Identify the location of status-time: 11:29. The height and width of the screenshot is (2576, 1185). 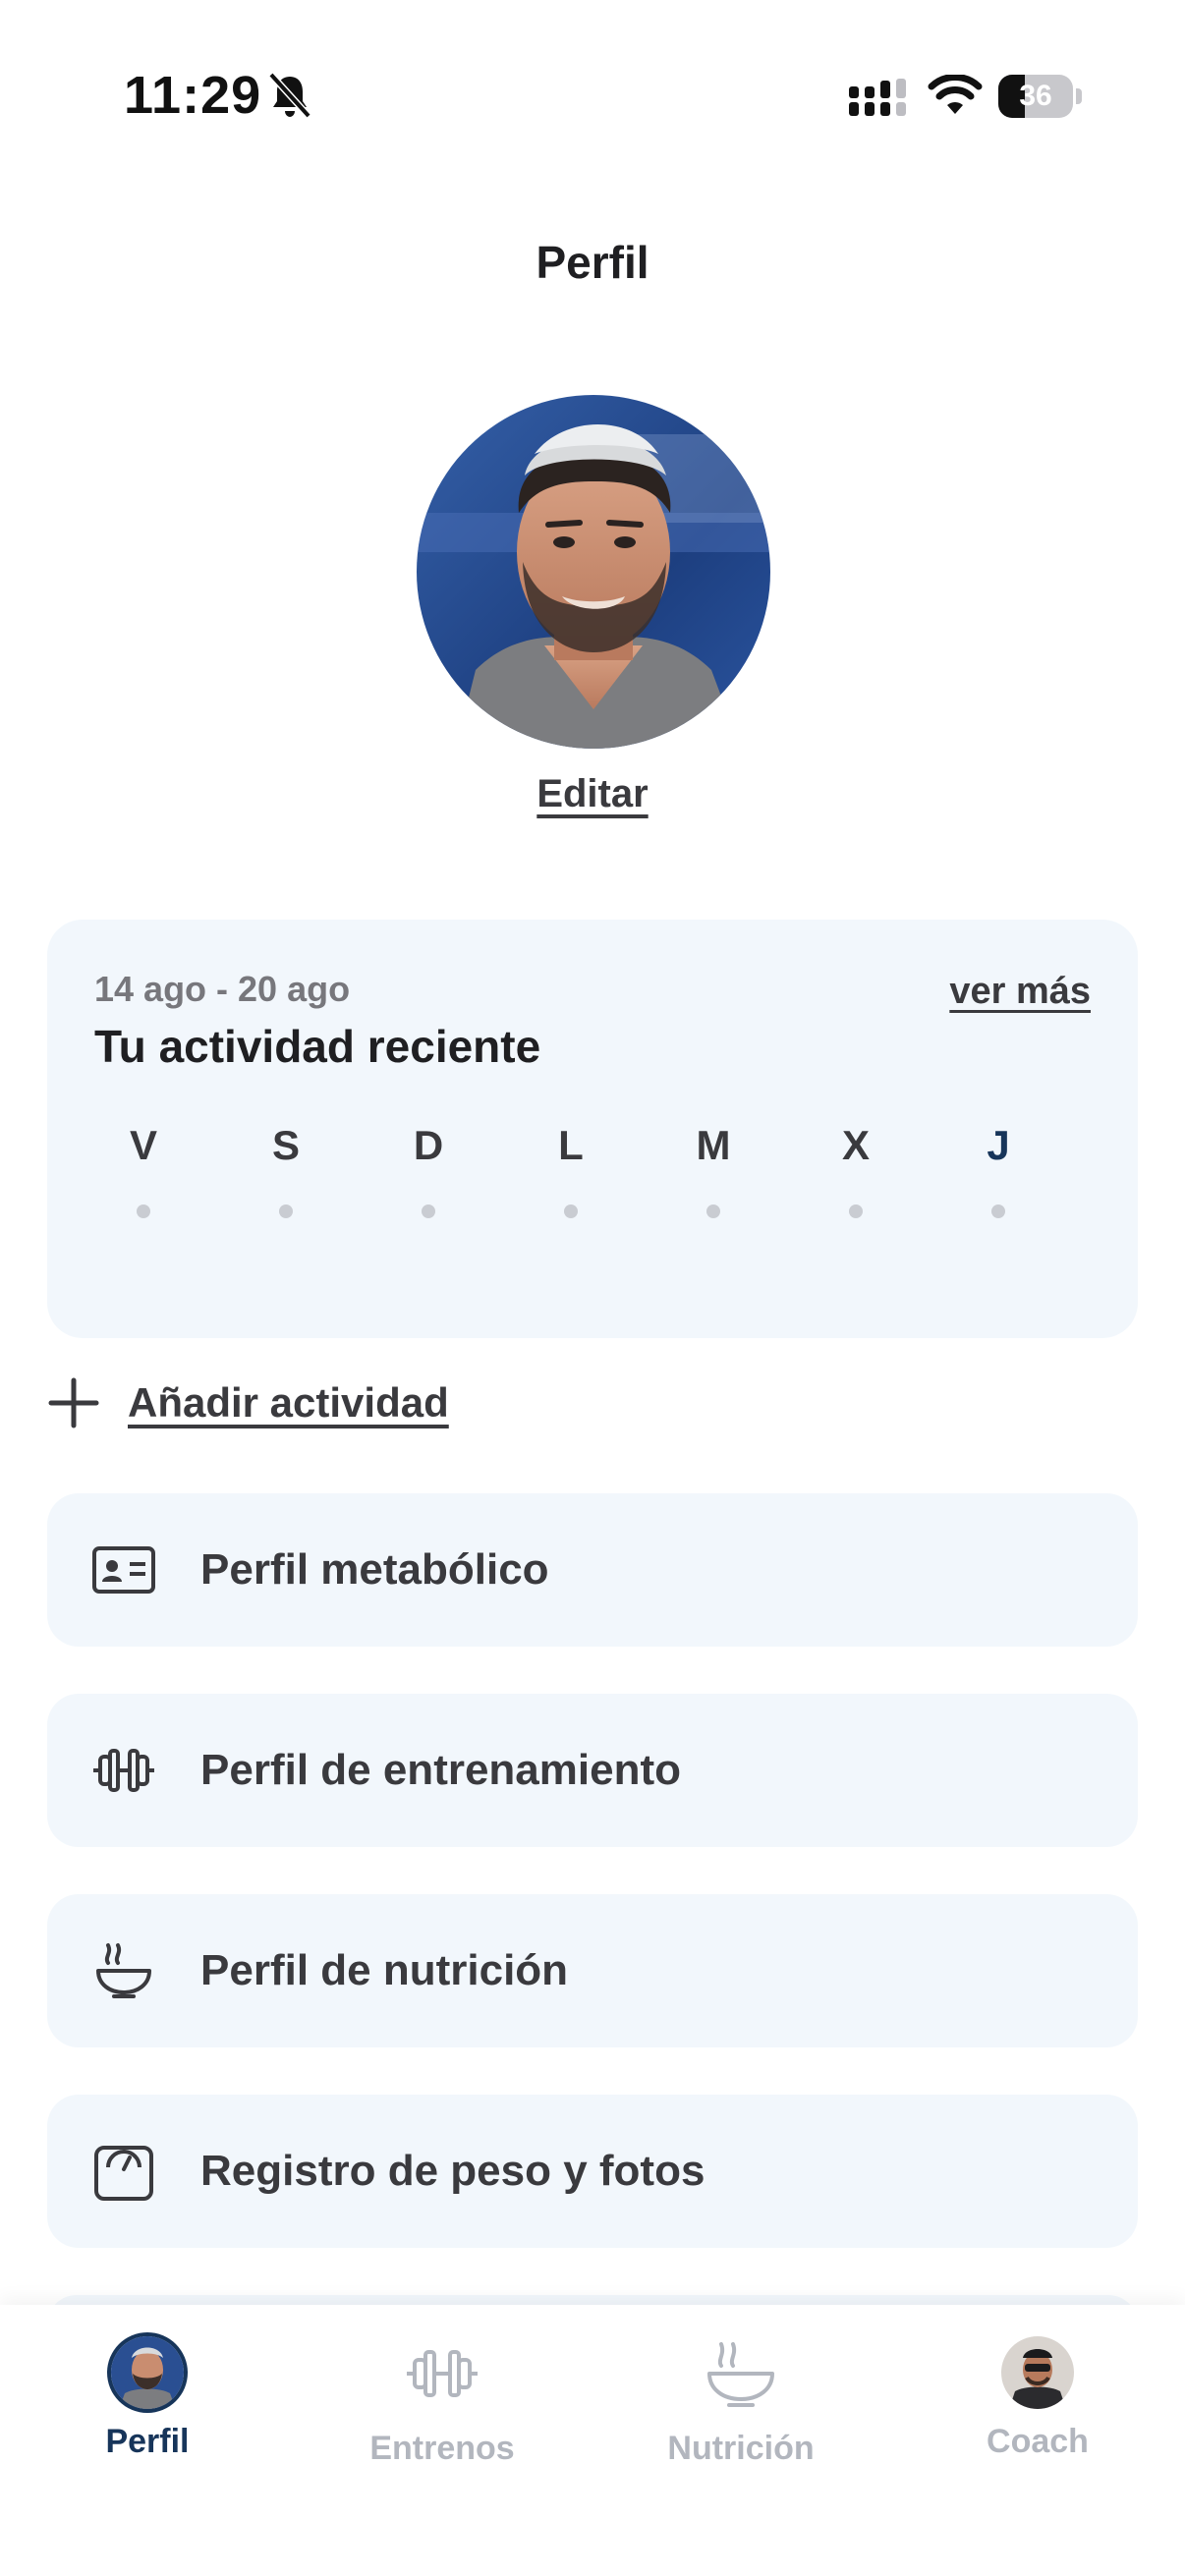
(193, 95).